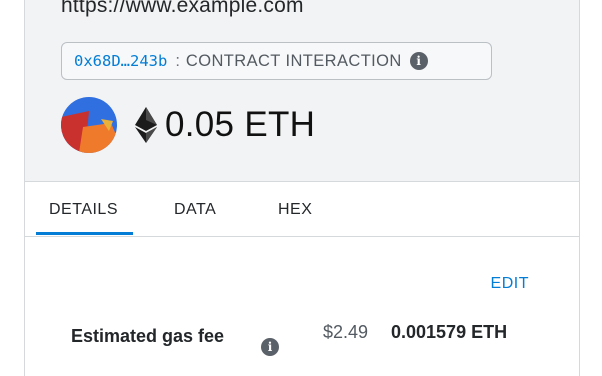 Image resolution: width=602 pixels, height=376 pixels. I want to click on tab-hex: HEX, so click(295, 210).